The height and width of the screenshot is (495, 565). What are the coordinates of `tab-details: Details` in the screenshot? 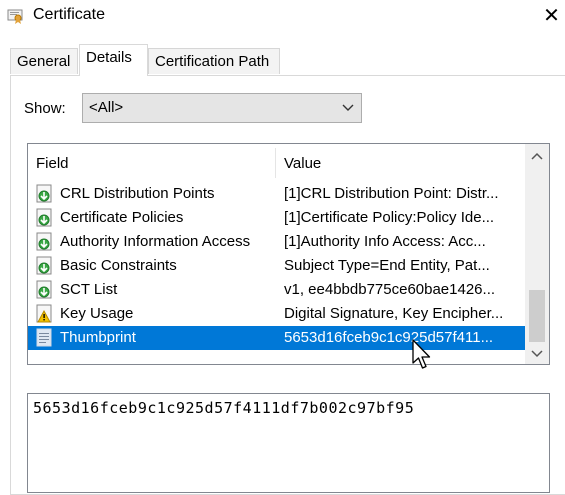 It's located at (113, 60).